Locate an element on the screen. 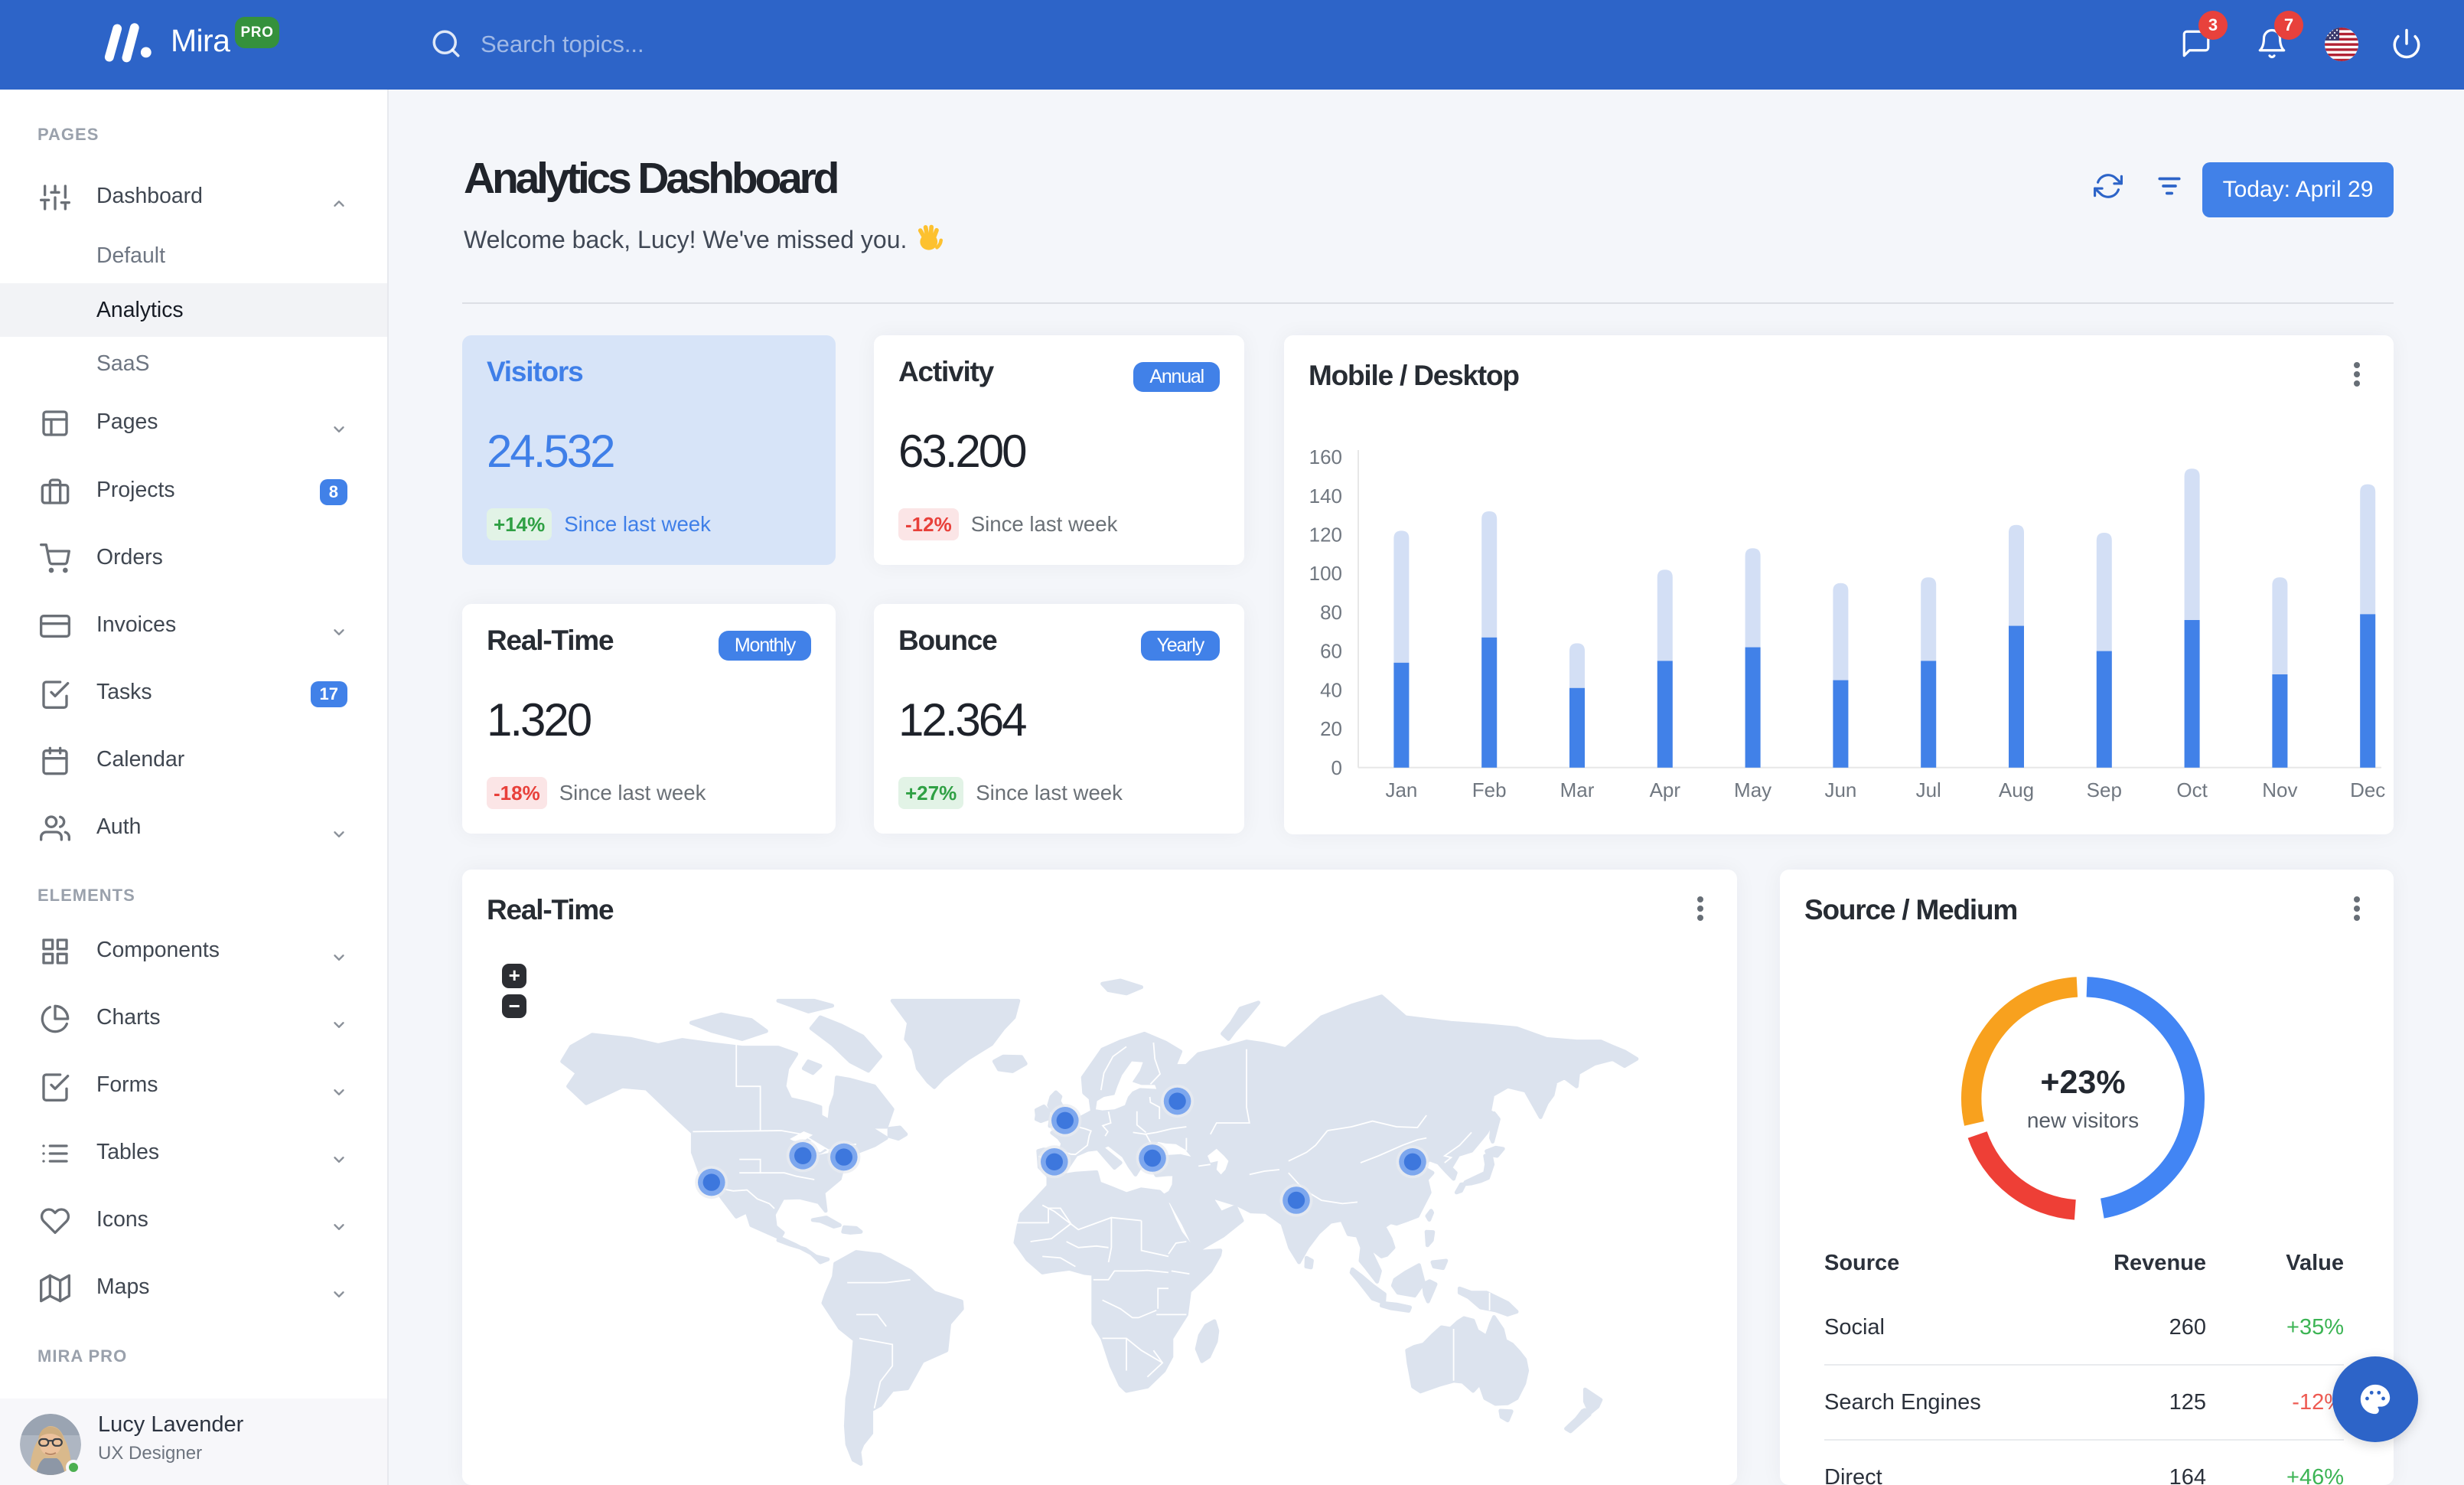 The width and height of the screenshot is (2464, 1485). svg-text: 160 is located at coordinates (1325, 456).